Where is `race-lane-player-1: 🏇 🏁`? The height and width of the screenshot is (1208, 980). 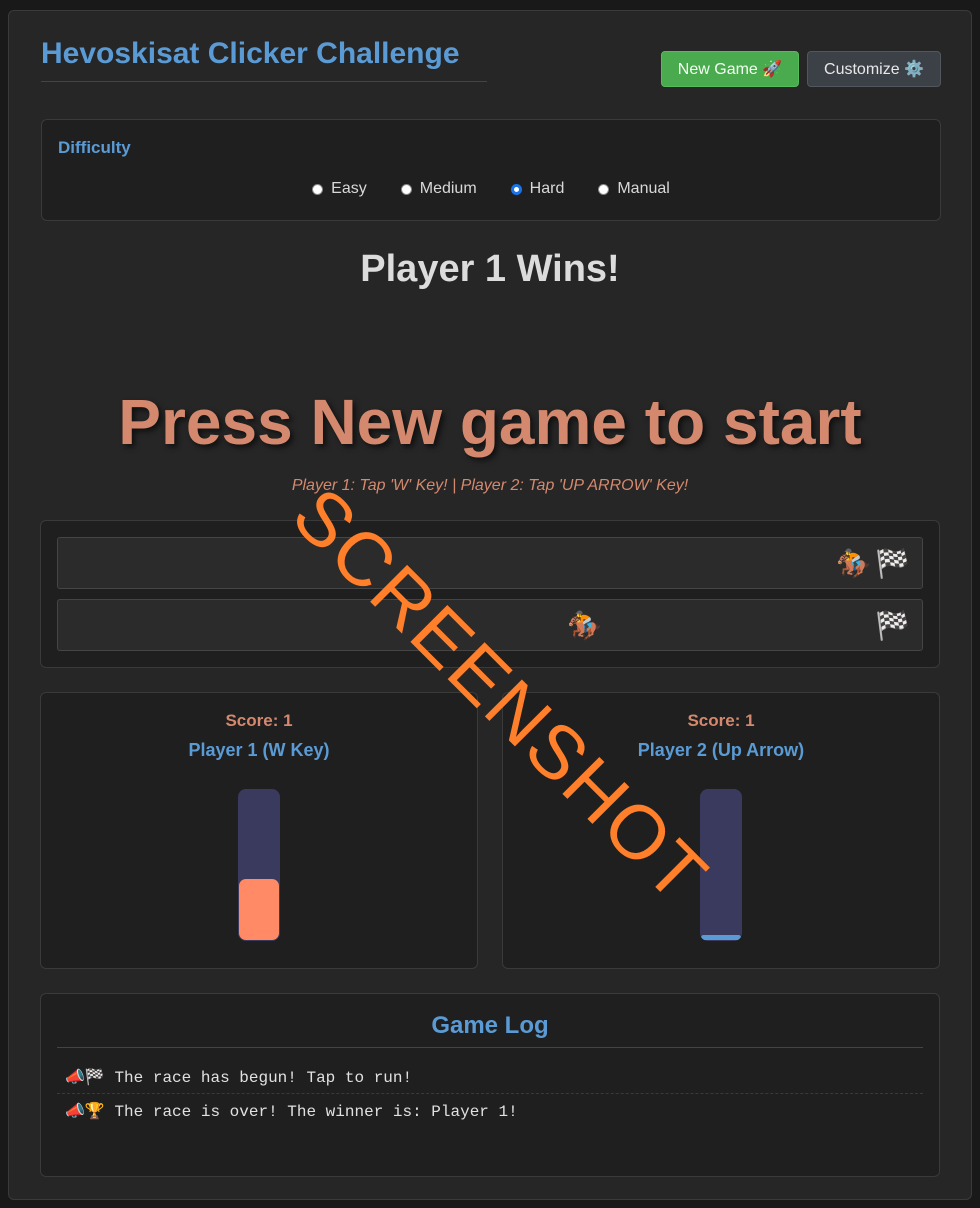 race-lane-player-1: 🏇 🏁 is located at coordinates (490, 563).